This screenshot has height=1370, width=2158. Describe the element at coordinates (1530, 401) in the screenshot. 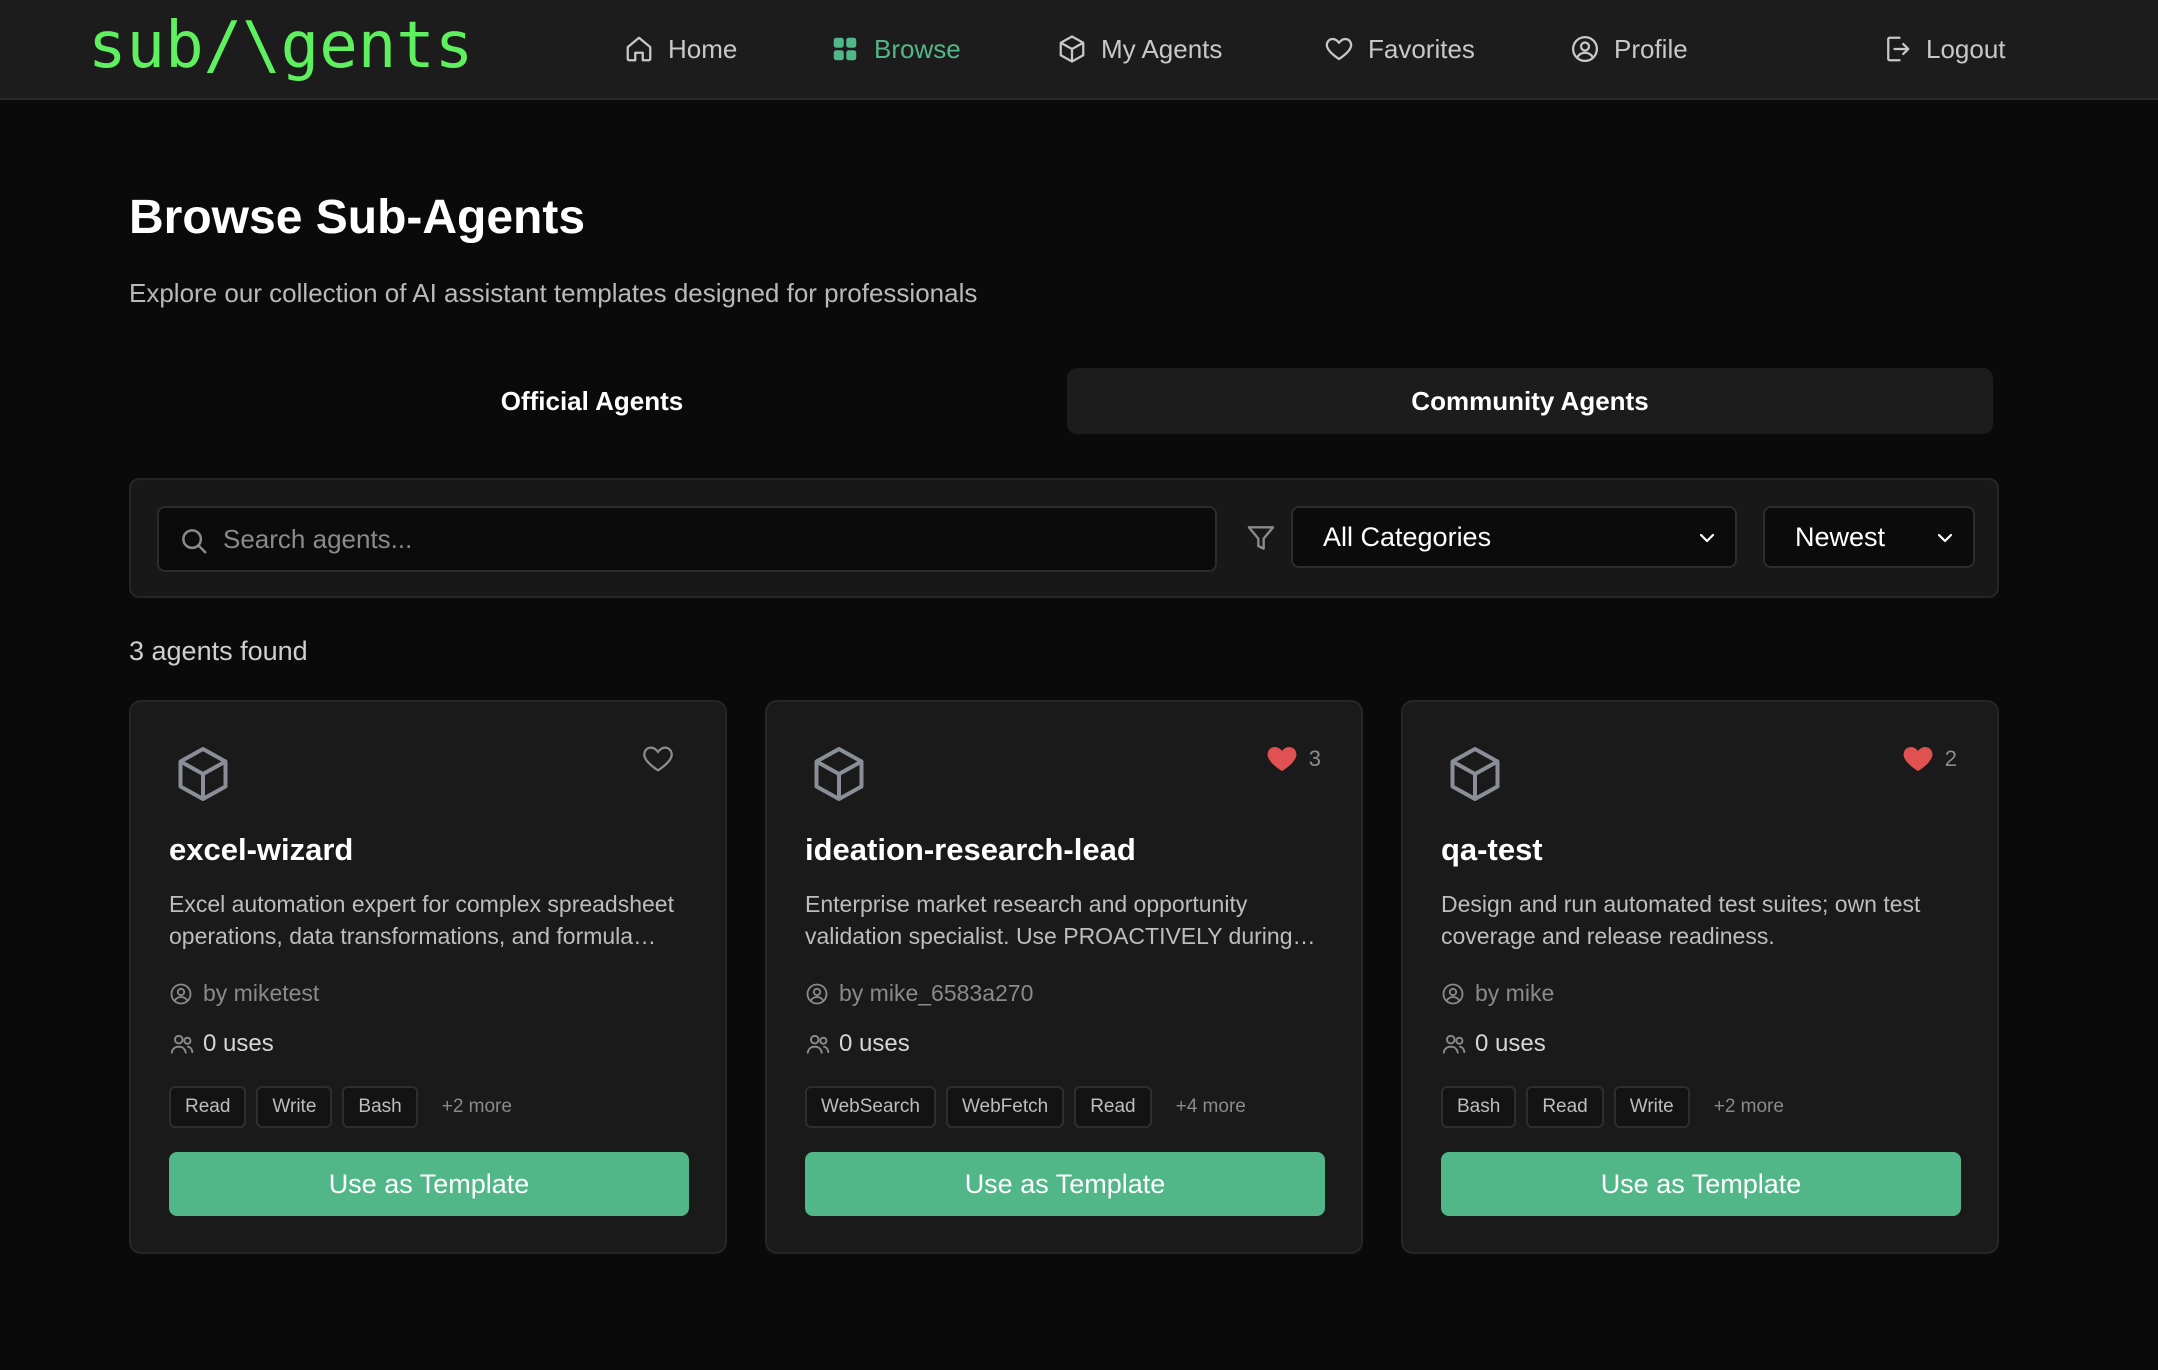

I see `tab-community-agents: Community Agents` at that location.